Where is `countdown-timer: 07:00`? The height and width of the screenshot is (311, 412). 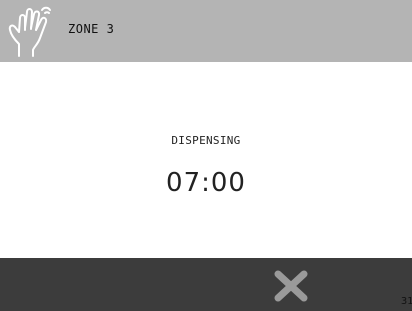
countdown-timer: 07:00 is located at coordinates (206, 183).